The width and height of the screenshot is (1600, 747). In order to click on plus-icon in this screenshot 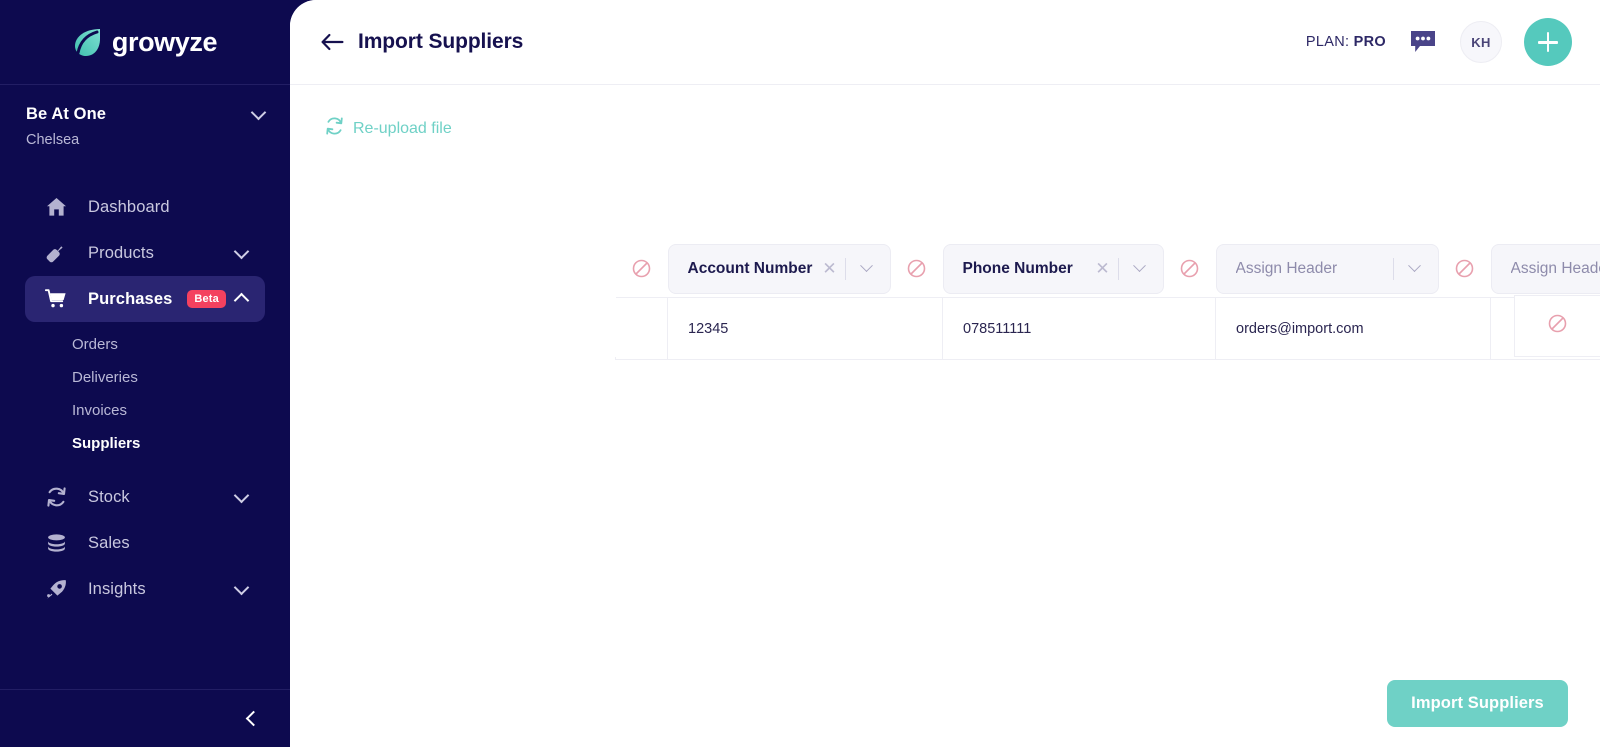, I will do `click(1548, 42)`.